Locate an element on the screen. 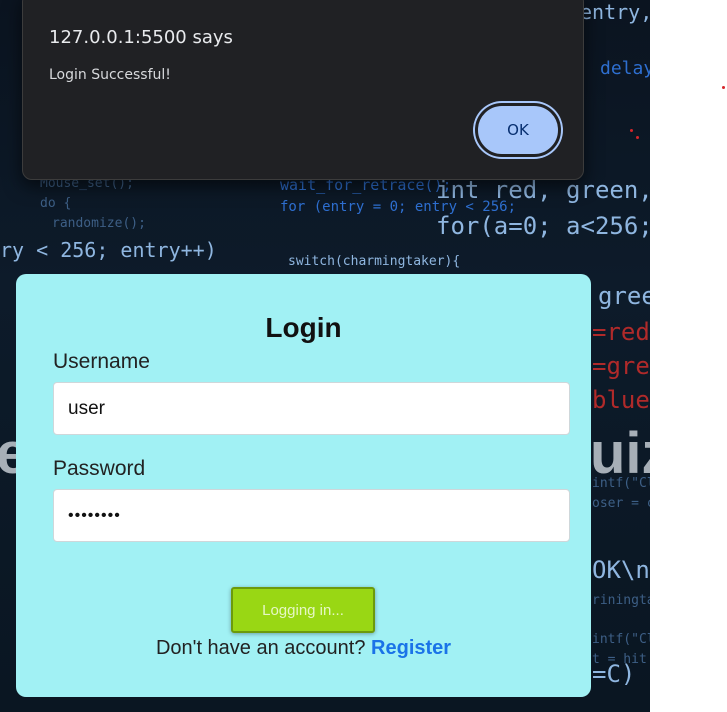  bg-code-line: int red, green, blue is located at coordinates (543, 190).